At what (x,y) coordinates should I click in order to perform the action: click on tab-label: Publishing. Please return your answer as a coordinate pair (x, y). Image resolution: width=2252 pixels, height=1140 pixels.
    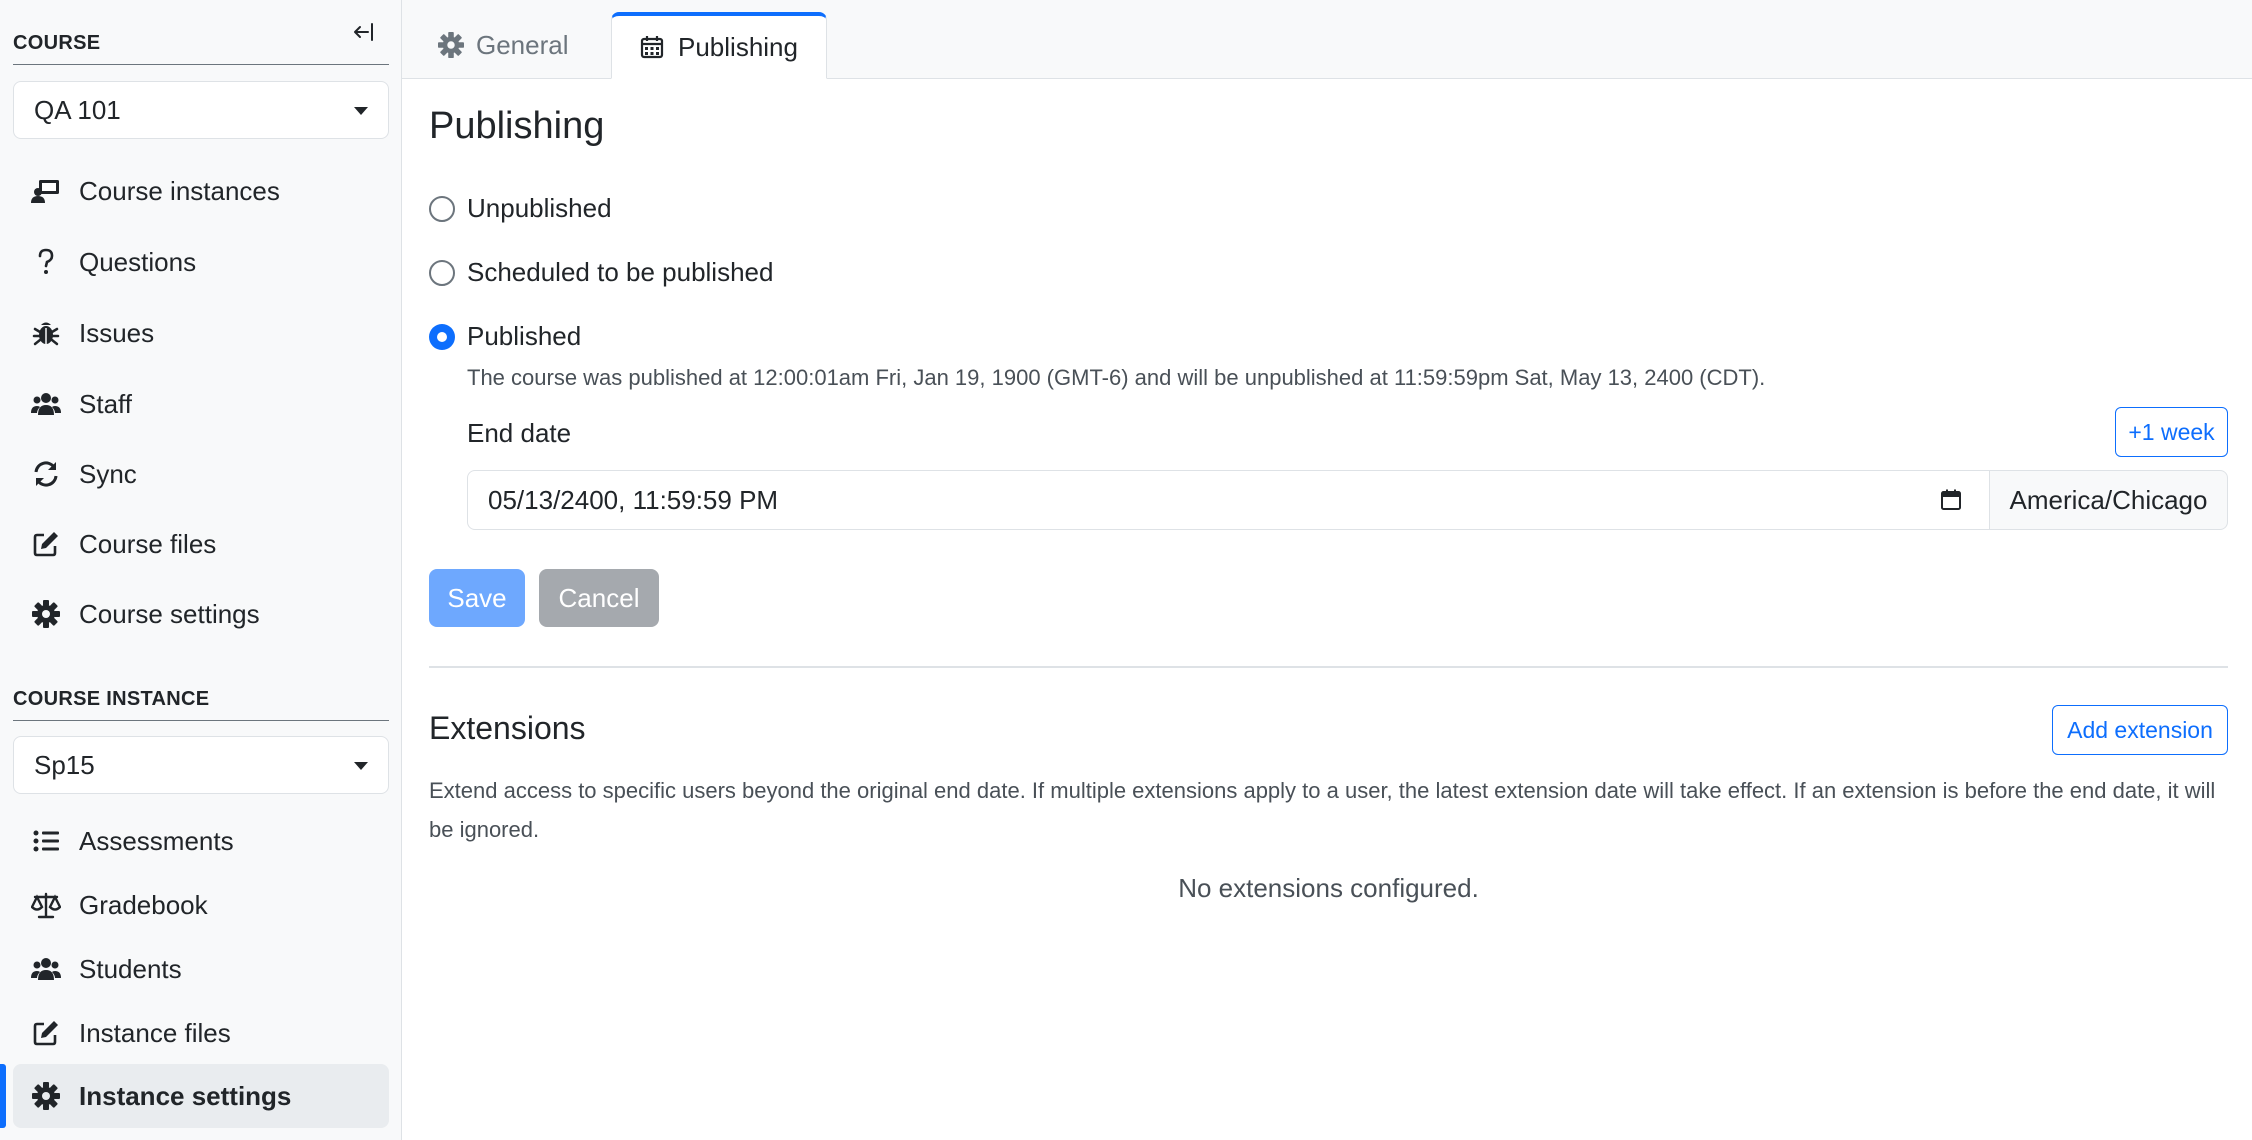
    Looking at the image, I should click on (738, 46).